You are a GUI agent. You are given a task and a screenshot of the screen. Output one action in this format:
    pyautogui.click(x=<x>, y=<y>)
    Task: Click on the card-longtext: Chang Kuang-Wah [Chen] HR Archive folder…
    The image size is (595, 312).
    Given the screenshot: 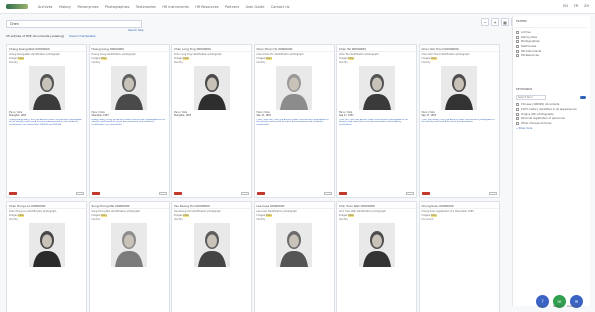 What is the action you would take?
    pyautogui.click(x=46, y=127)
    